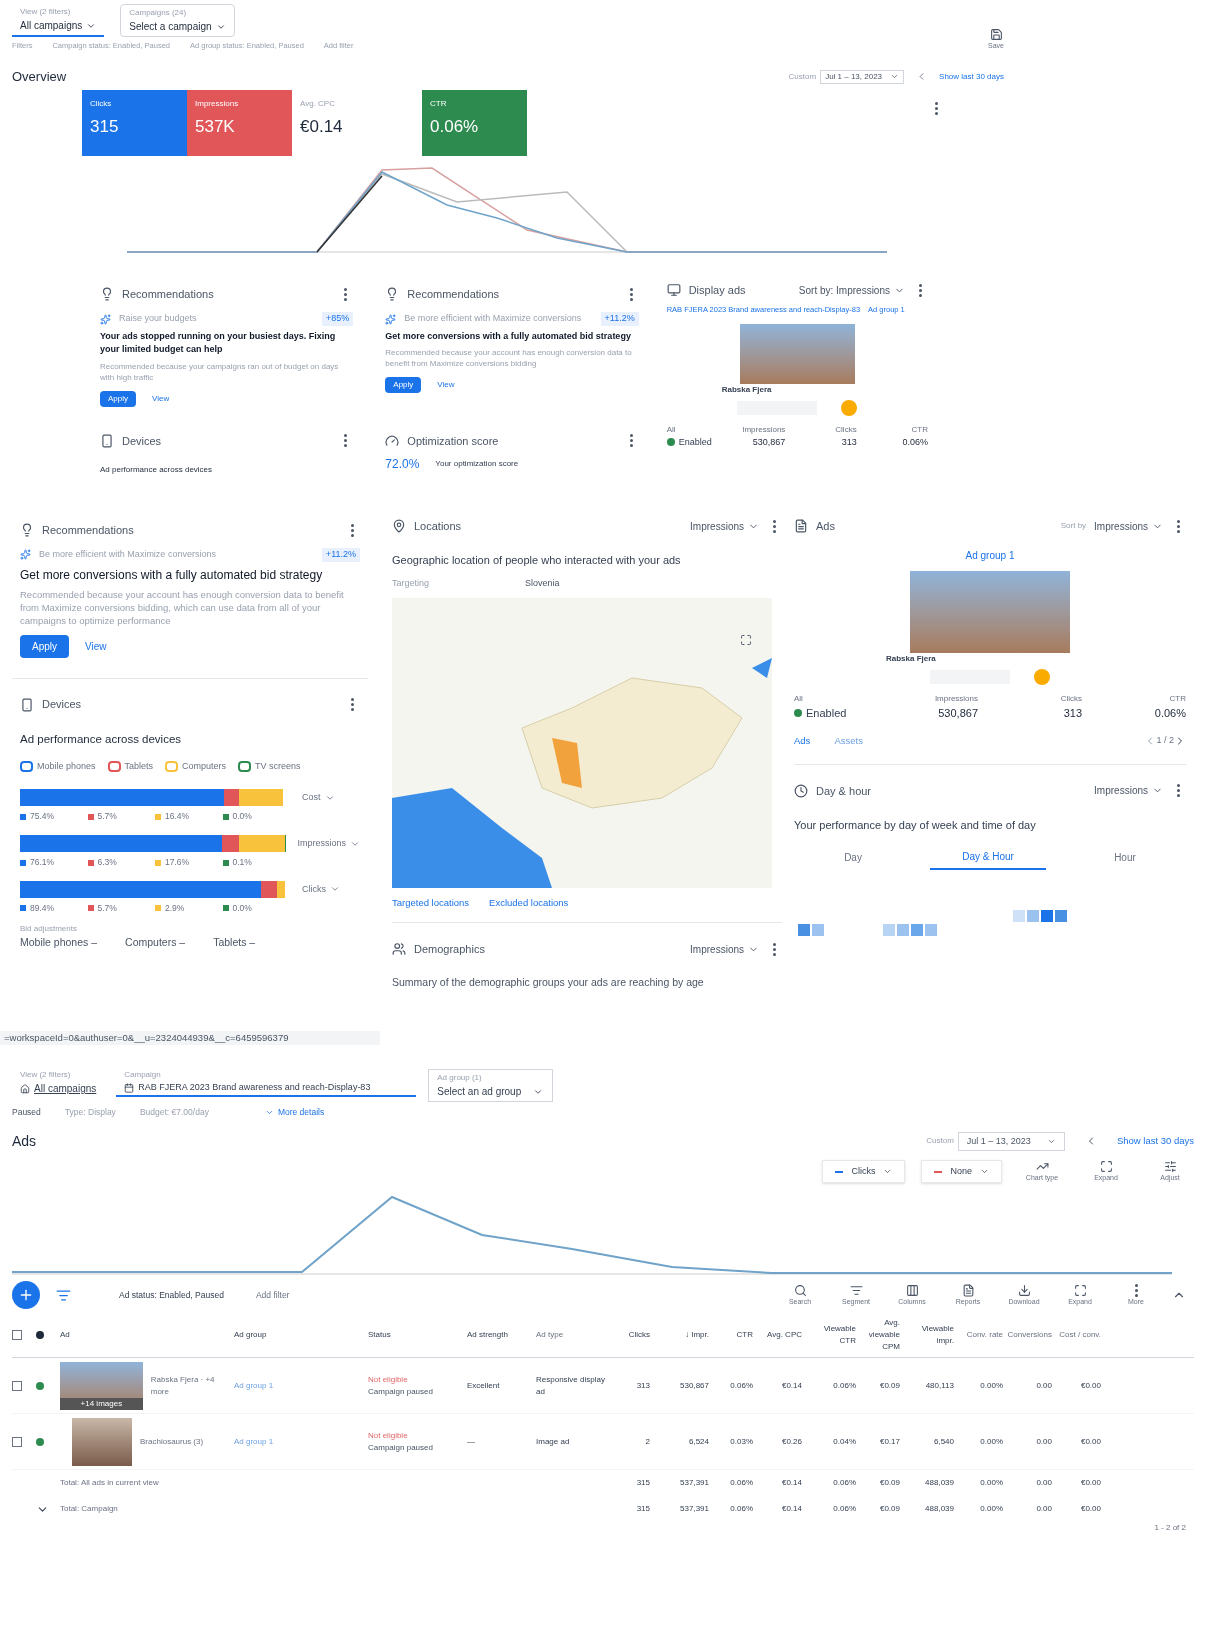  Describe the element at coordinates (101, 739) in the screenshot. I see `card-subtitle: Ad performance across devices` at that location.